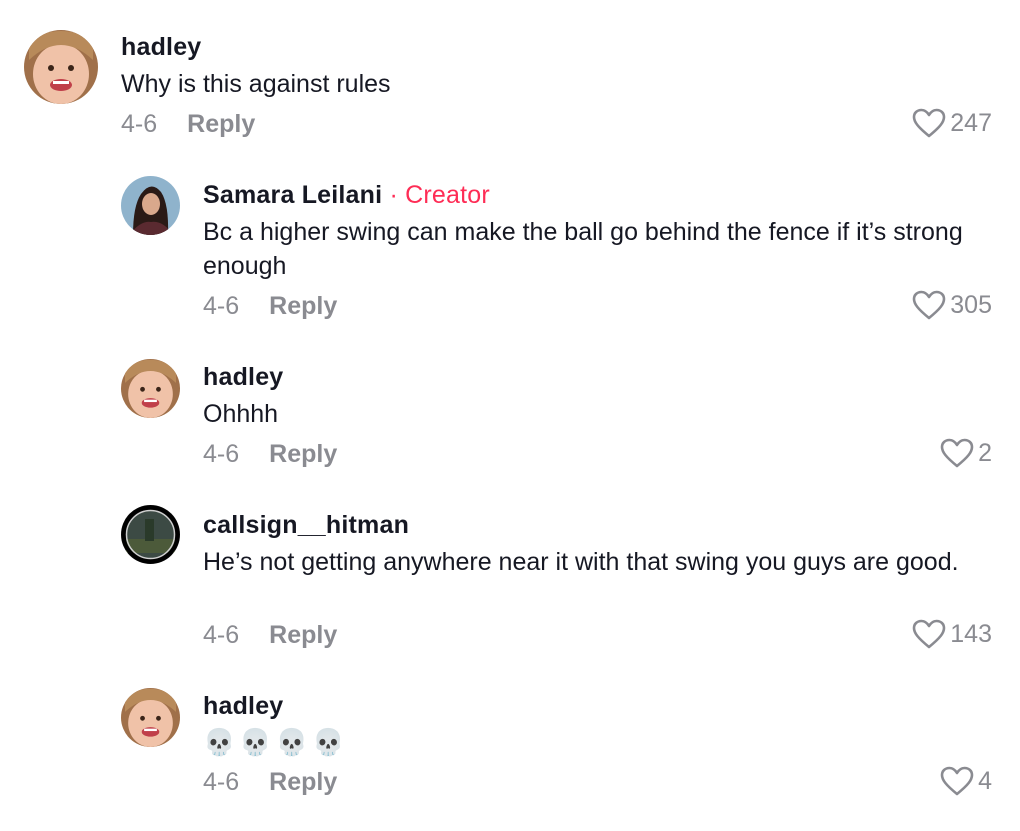 The width and height of the screenshot is (1020, 831). I want to click on like-button: 4, so click(966, 781).